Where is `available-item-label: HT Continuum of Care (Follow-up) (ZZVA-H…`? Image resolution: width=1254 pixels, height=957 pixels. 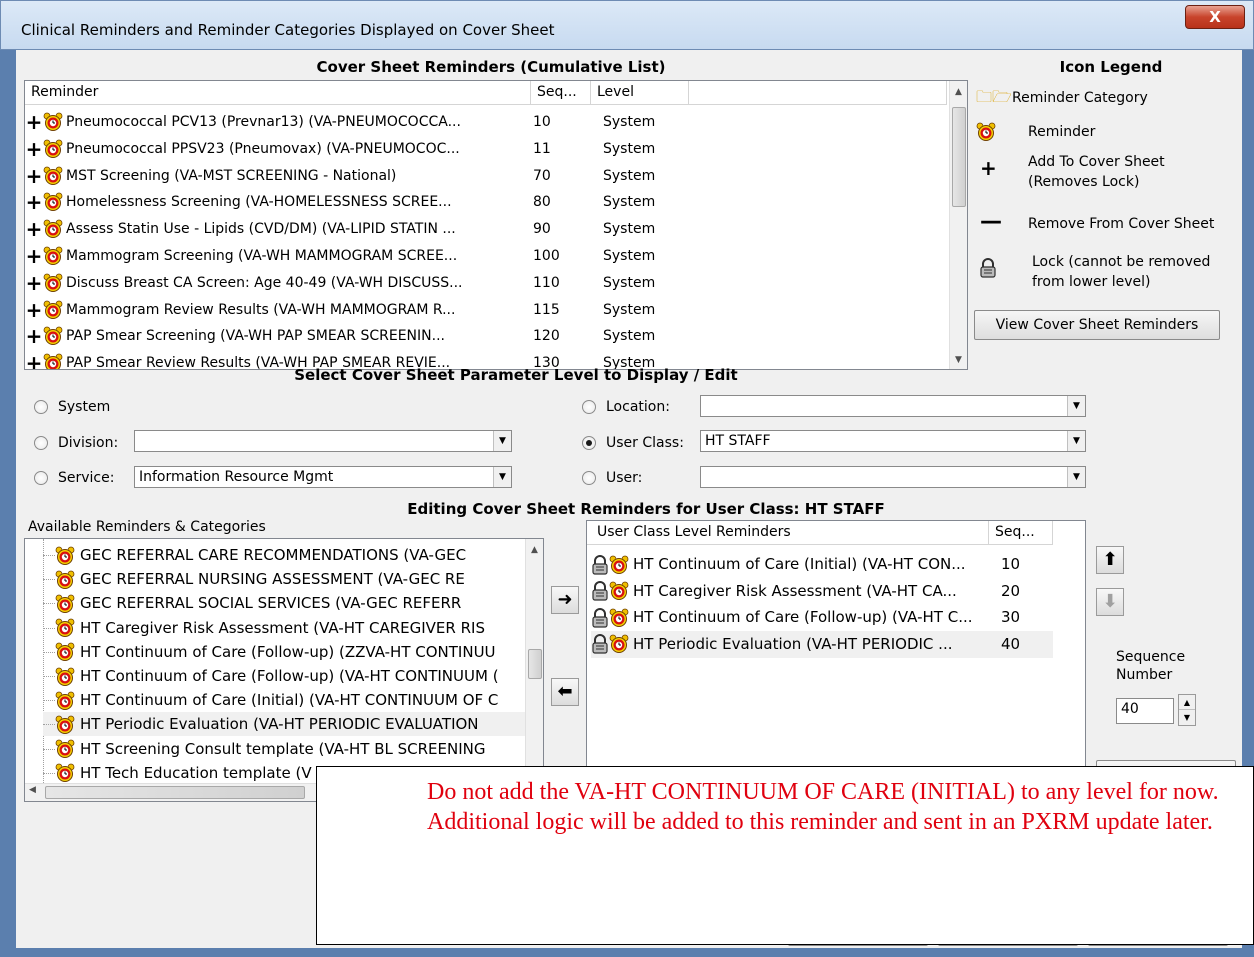 available-item-label: HT Continuum of Care (Follow-up) (ZZVA-H… is located at coordinates (288, 651).